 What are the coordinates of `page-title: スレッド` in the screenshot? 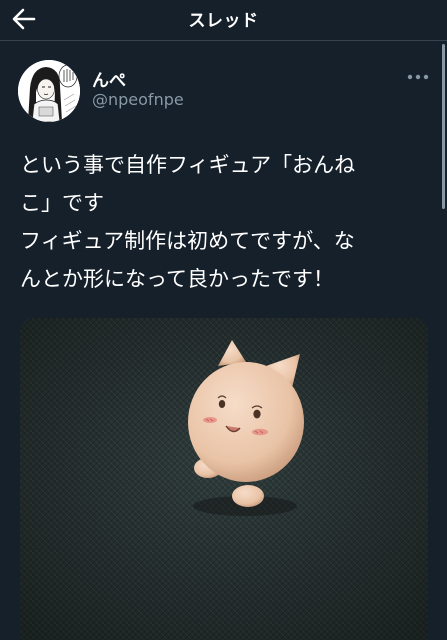 It's located at (223, 21).